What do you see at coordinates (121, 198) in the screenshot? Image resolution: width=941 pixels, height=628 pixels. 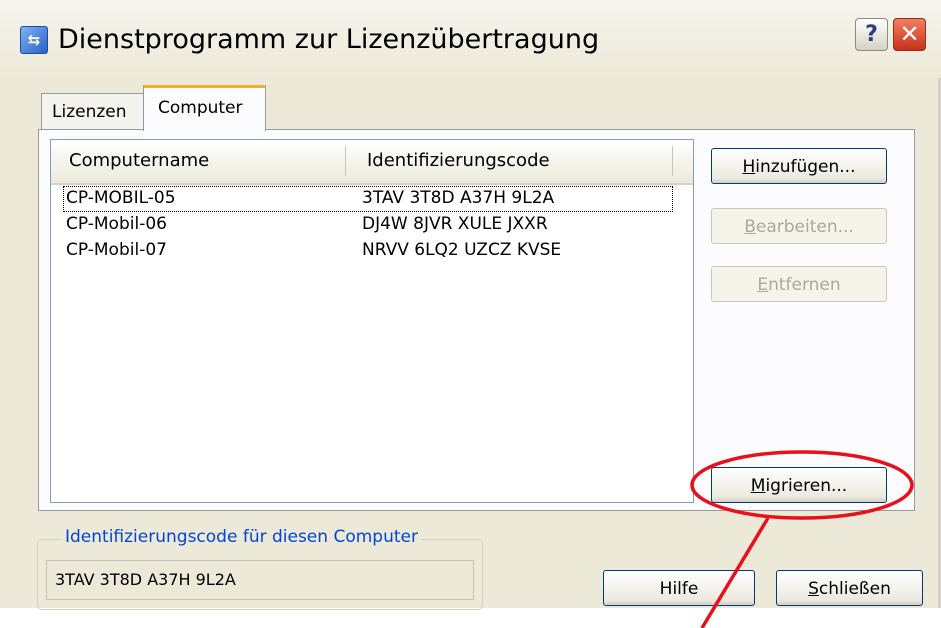 I see `computer-name-cell: CP-MOBIL-05` at bounding box center [121, 198].